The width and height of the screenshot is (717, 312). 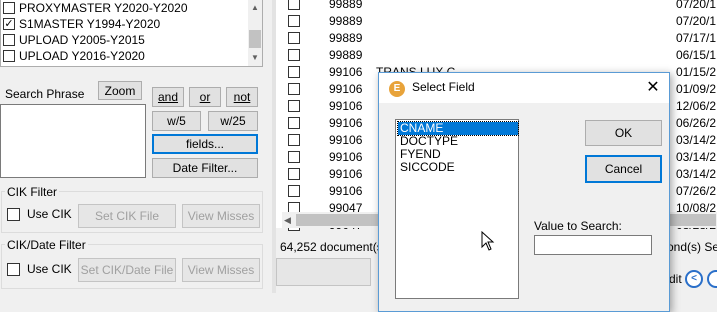 I want to click on index-item: PROXYMASTER Y2020-Y2020, so click(x=125, y=8).